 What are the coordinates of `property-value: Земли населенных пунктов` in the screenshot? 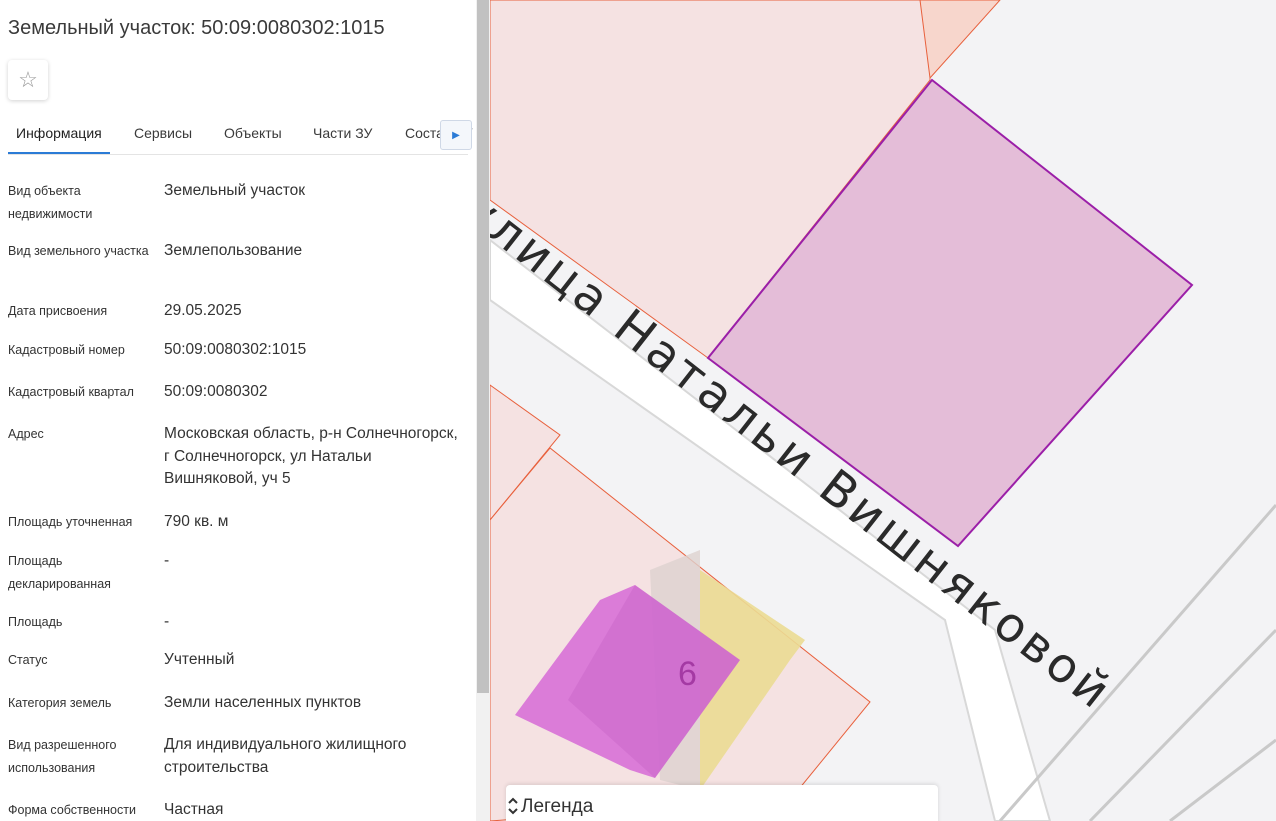 It's located at (263, 702).